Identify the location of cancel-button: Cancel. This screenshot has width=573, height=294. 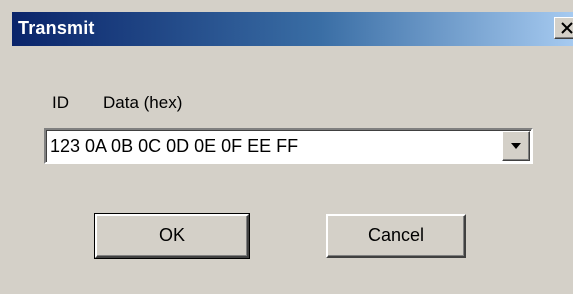
(396, 236).